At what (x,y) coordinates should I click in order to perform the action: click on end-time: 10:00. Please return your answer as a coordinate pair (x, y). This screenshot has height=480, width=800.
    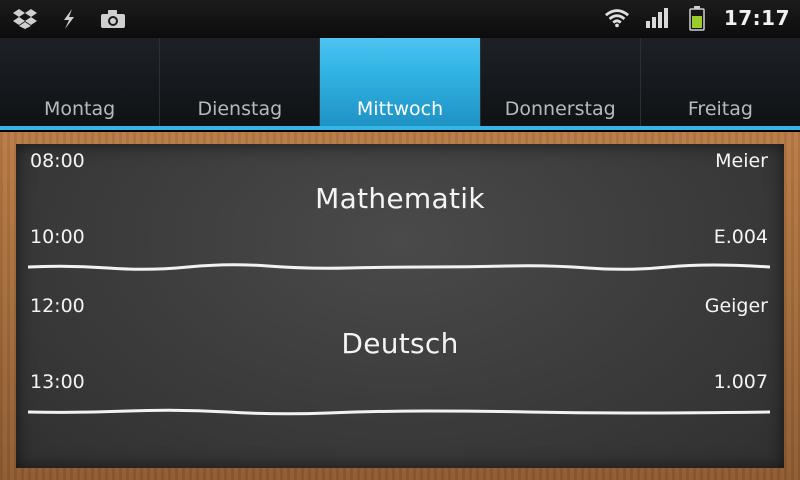
    Looking at the image, I should click on (57, 237).